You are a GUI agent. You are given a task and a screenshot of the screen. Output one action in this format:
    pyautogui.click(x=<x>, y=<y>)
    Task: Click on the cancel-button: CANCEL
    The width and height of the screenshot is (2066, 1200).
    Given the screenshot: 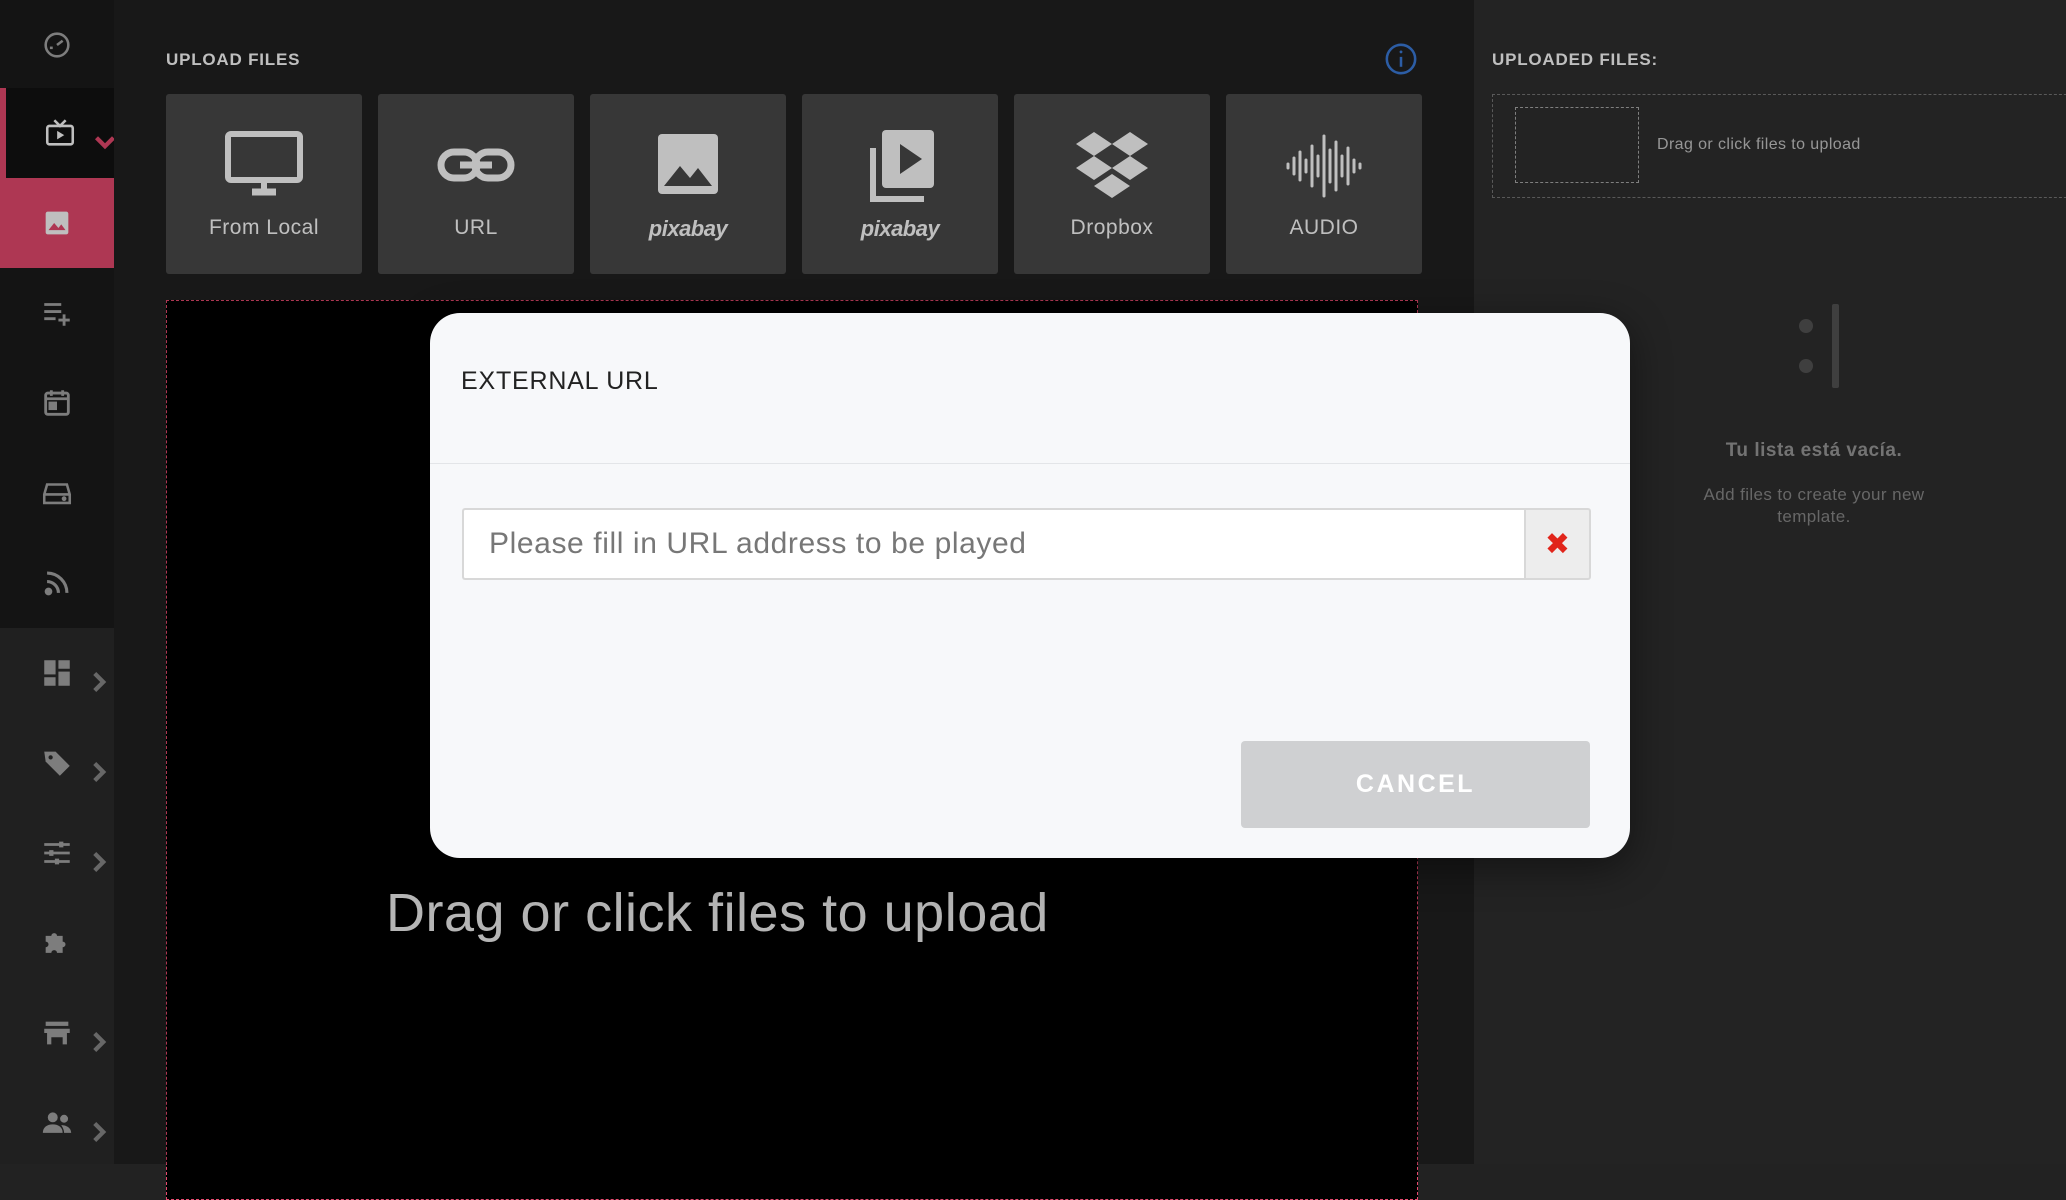 What is the action you would take?
    pyautogui.click(x=1415, y=784)
    